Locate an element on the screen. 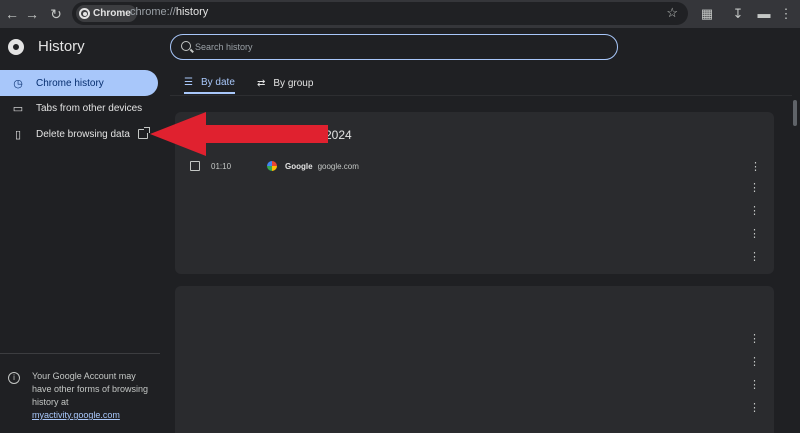 This screenshot has width=800, height=433. forward-arrow-icon: → is located at coordinates (32, 14).